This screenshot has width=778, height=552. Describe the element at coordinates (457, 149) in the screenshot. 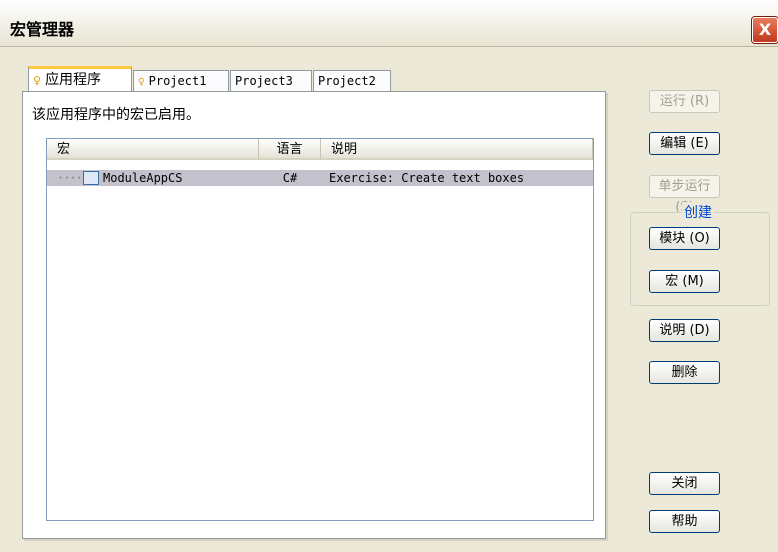

I see `column-header-description: 说明` at that location.